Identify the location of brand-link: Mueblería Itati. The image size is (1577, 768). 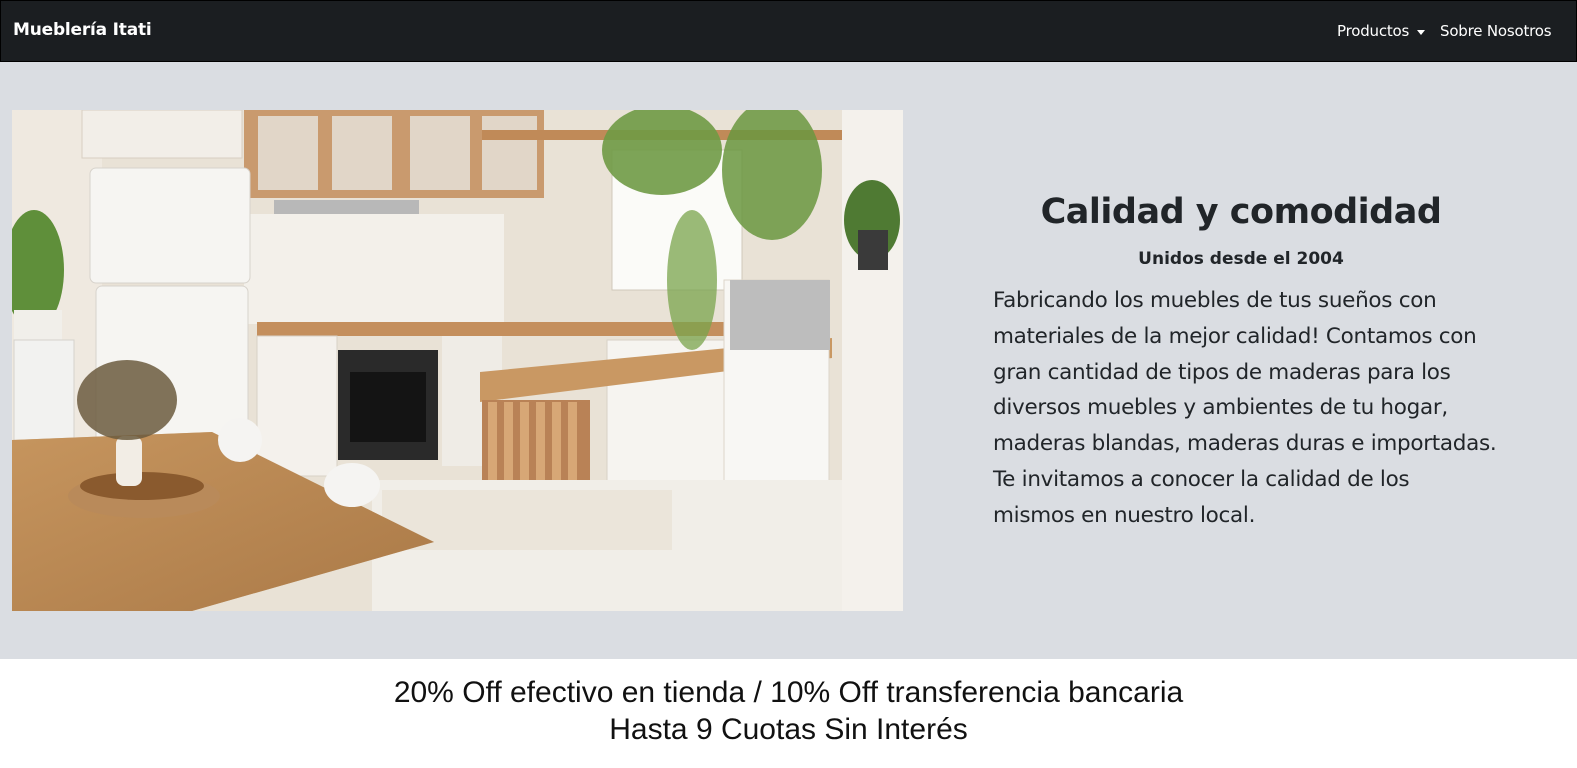
(82, 30).